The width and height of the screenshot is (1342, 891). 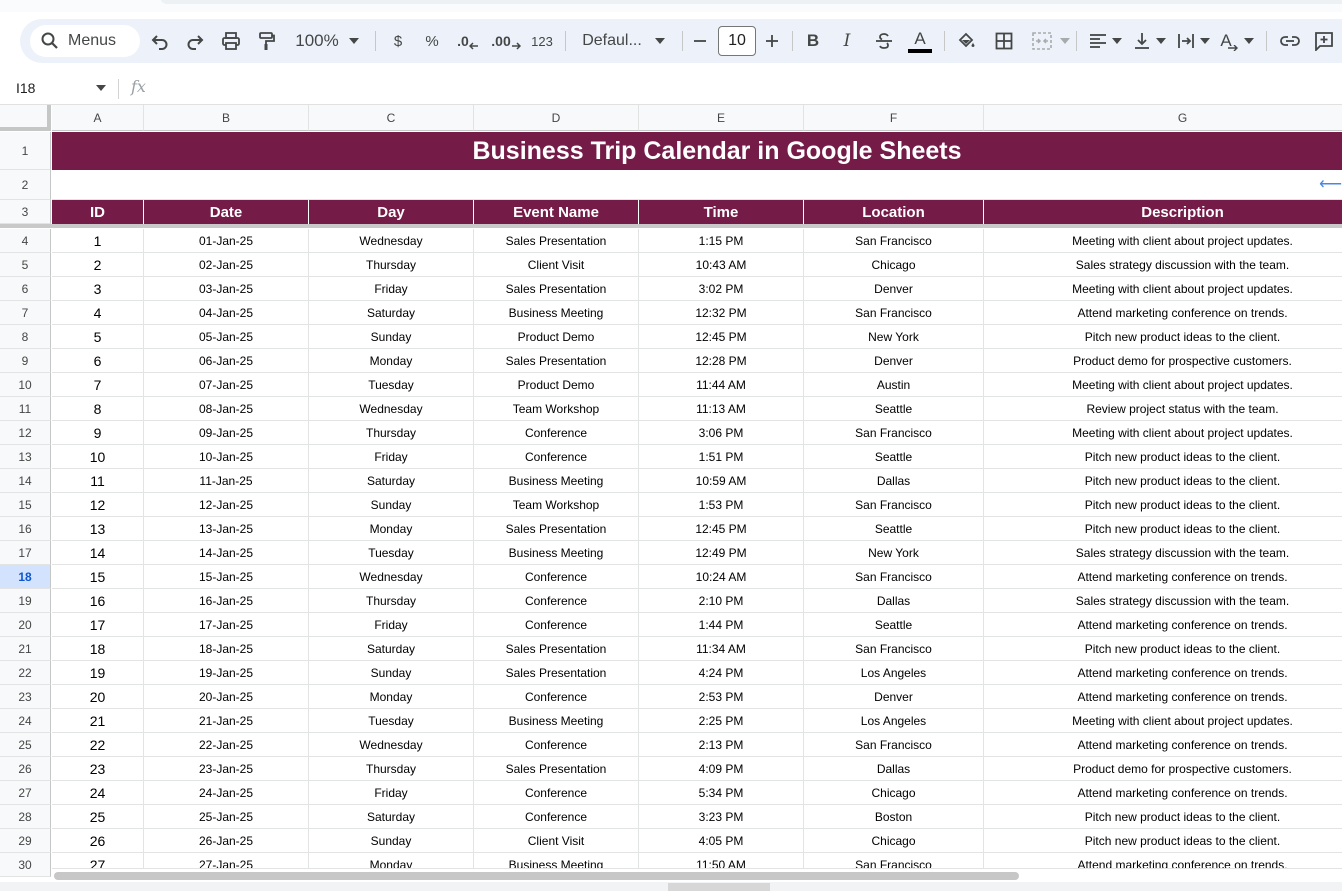 What do you see at coordinates (25, 505) in the screenshot?
I see `row-header-15: 15` at bounding box center [25, 505].